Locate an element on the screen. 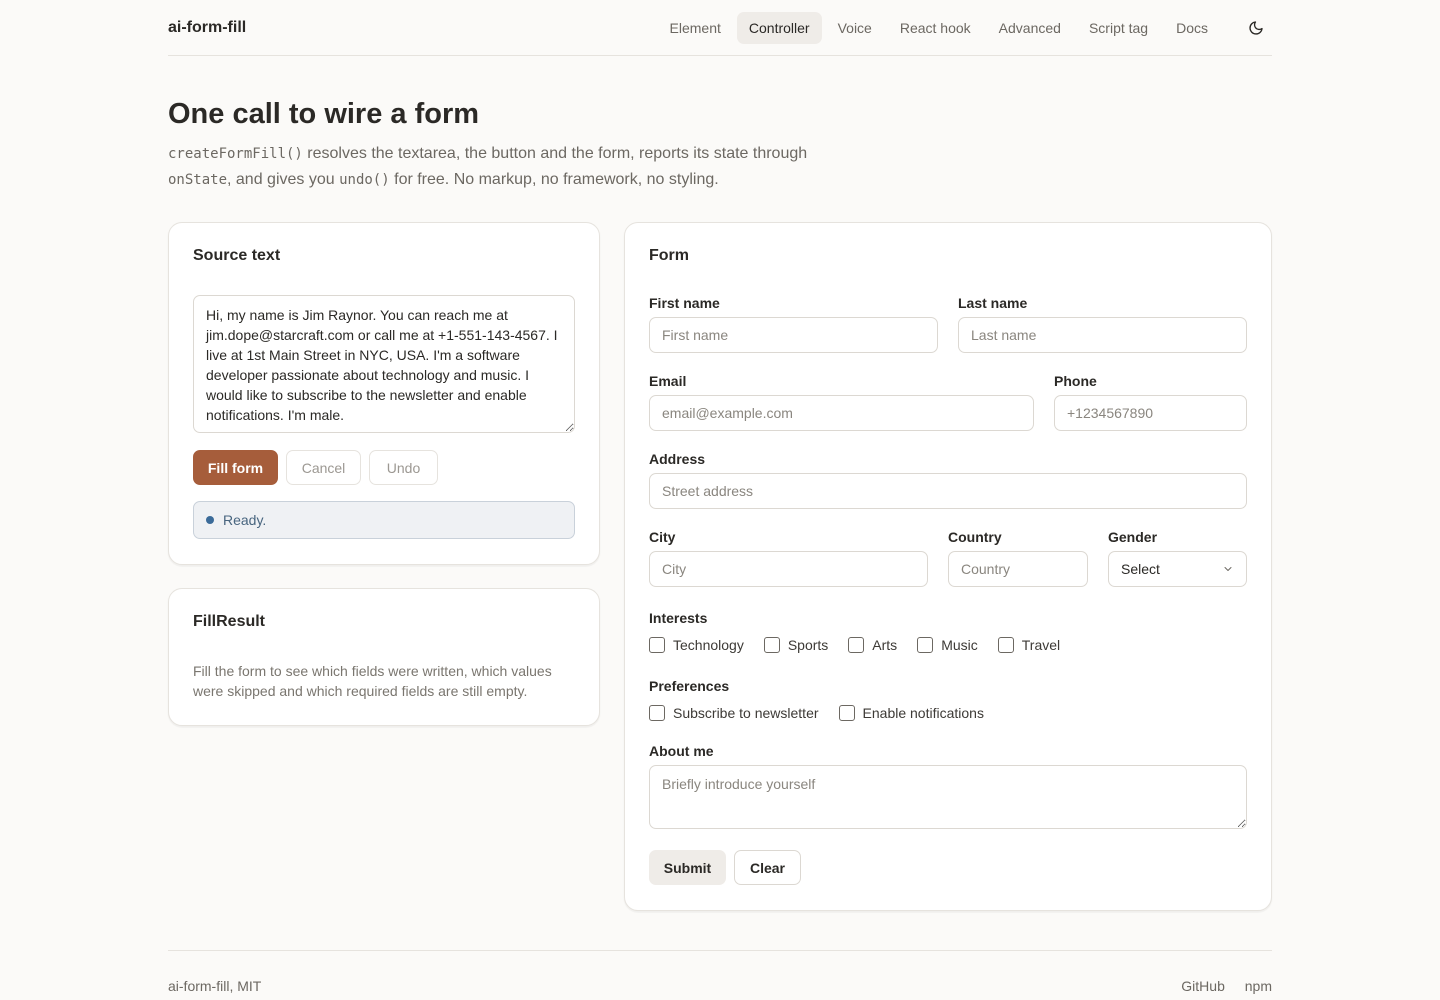  nav-react-hook: React hook is located at coordinates (935, 28).